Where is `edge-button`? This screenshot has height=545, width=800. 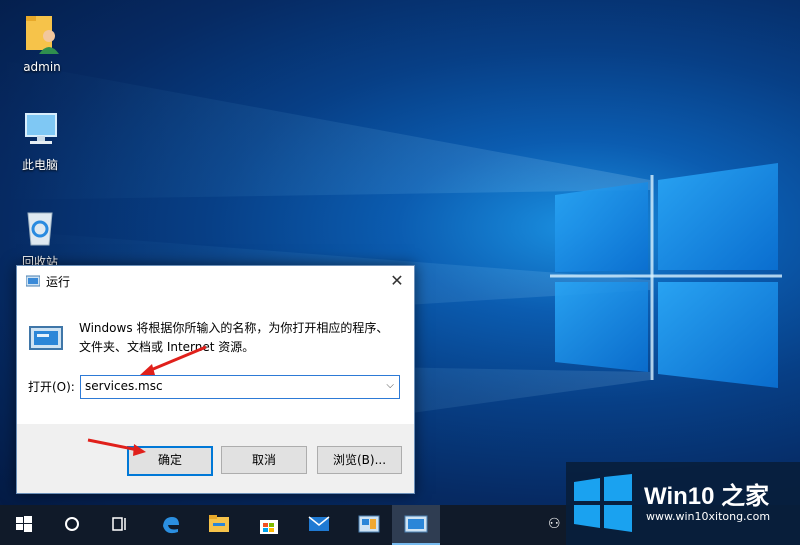 edge-button is located at coordinates (170, 525).